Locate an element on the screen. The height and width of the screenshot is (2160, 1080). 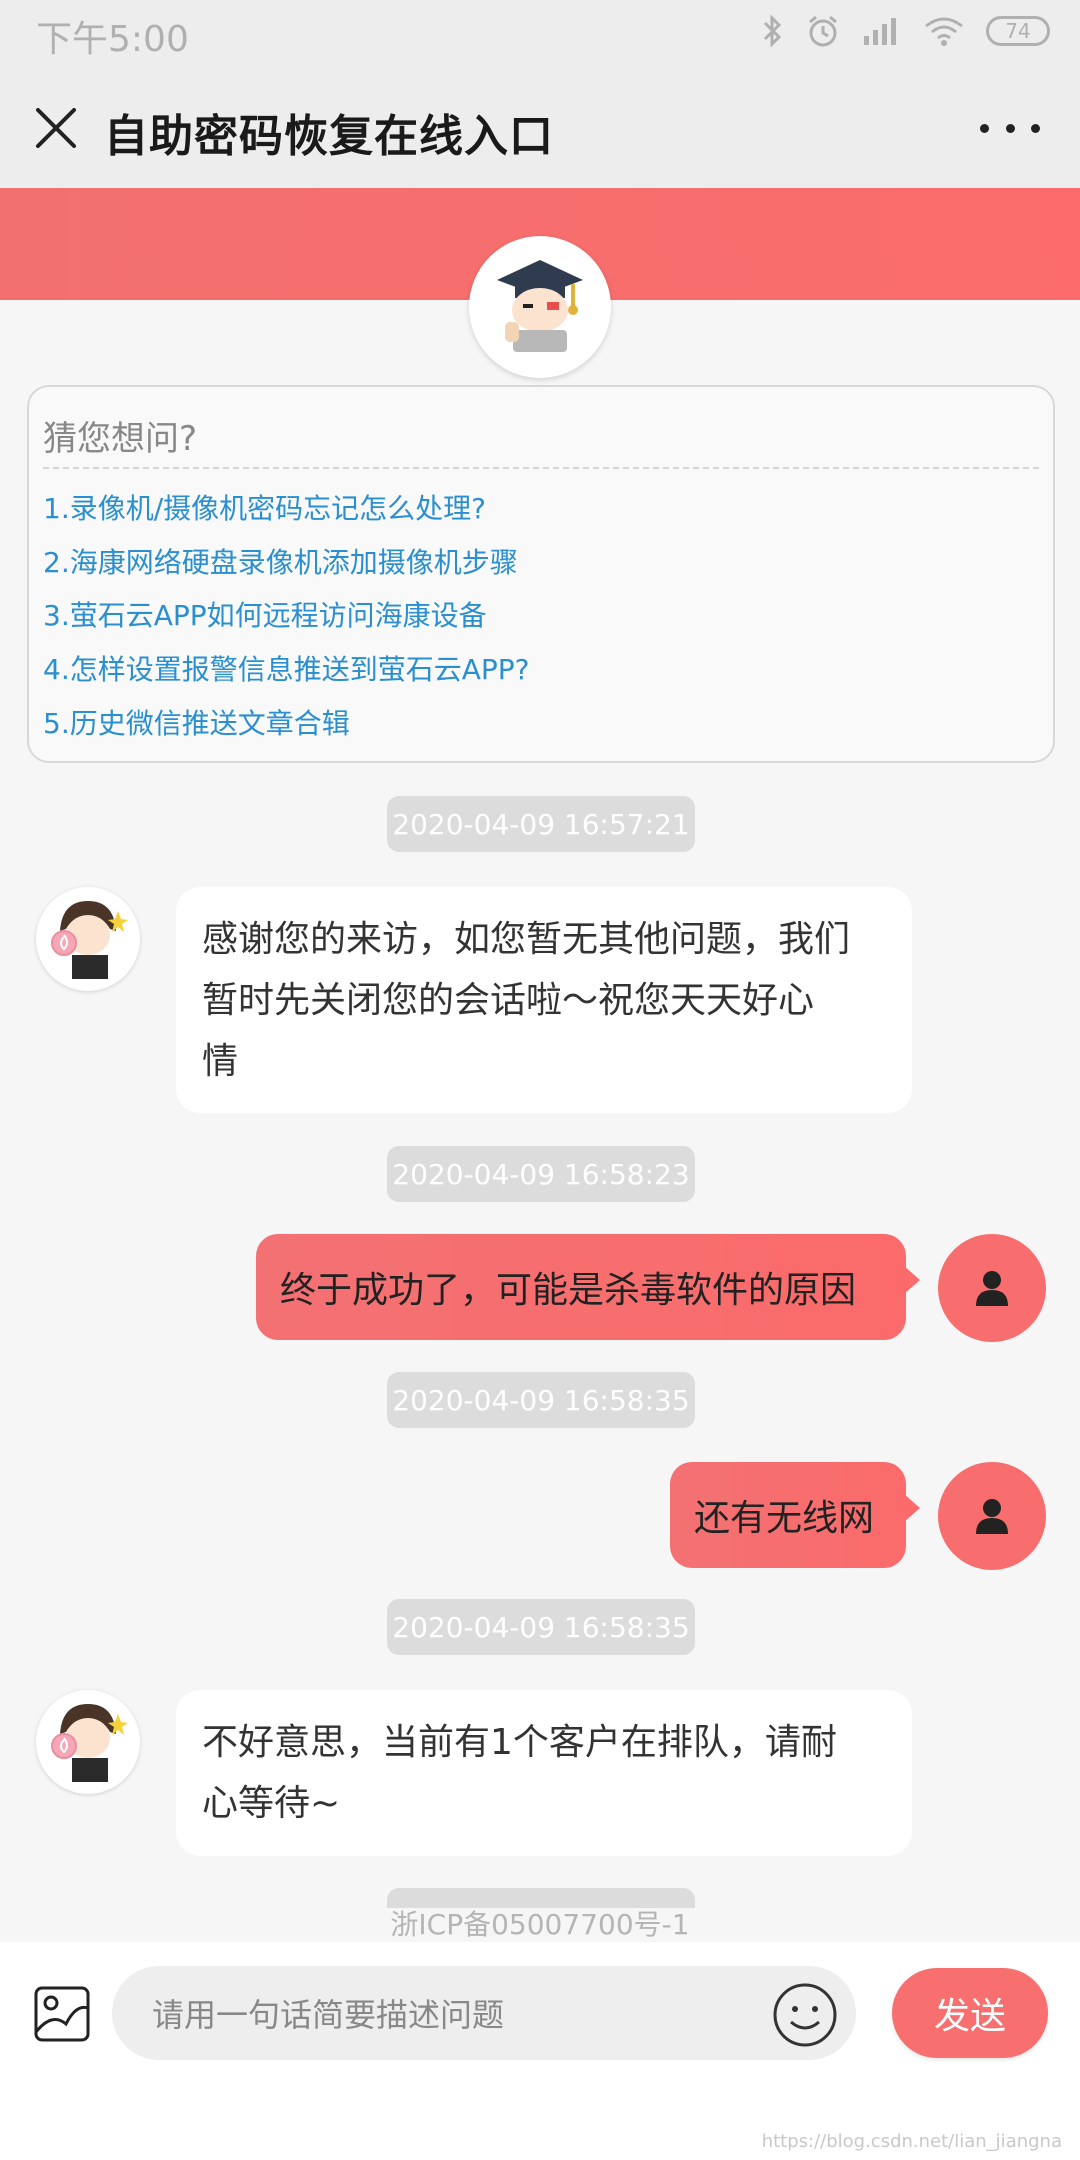
icp-footer: 浙ICP备05007700号-1 is located at coordinates (540, 1923).